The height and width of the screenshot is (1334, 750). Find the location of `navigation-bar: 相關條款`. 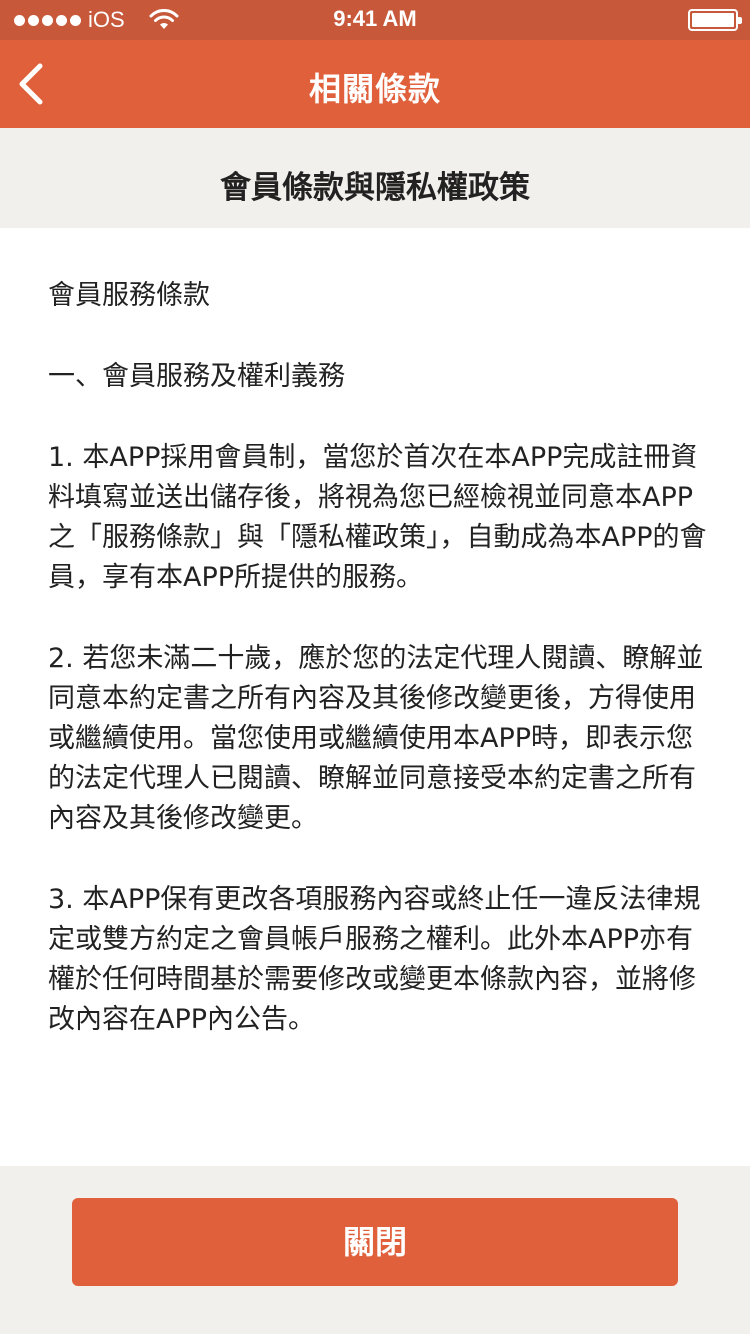

navigation-bar: 相關條款 is located at coordinates (375, 84).